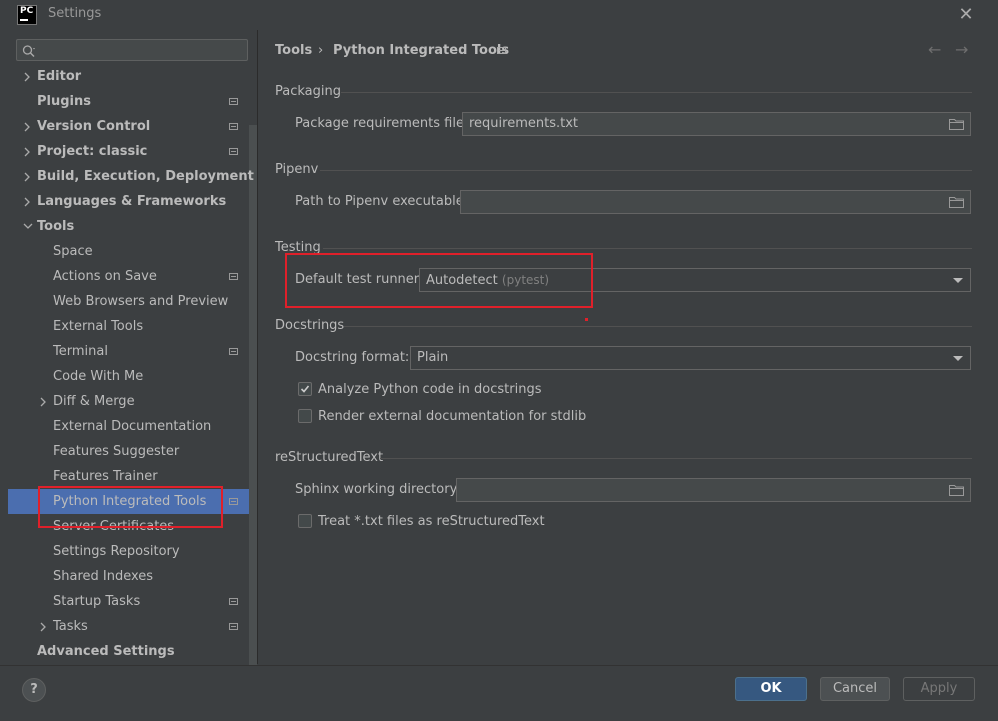  Describe the element at coordinates (713, 490) in the screenshot. I see `sphinx-dir-field` at that location.